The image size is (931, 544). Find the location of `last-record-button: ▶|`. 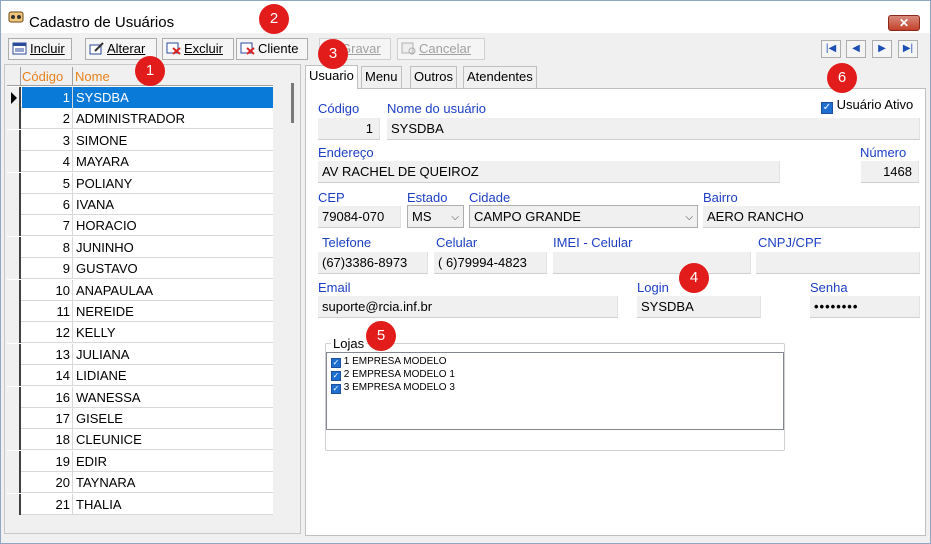

last-record-button: ▶| is located at coordinates (908, 49).